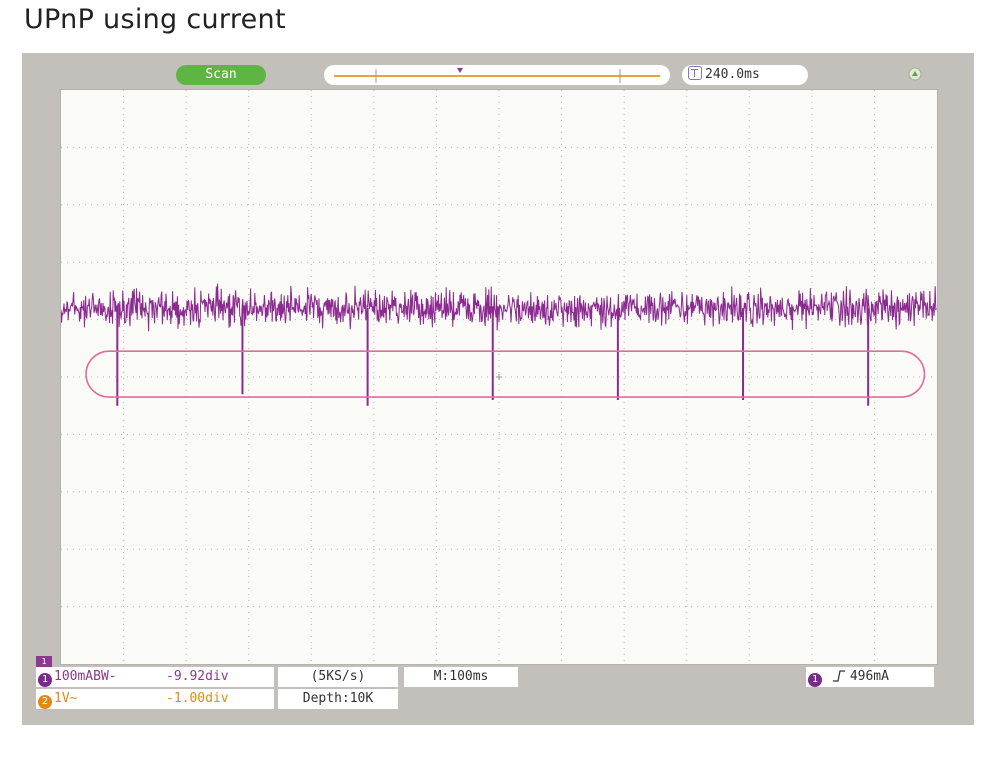  What do you see at coordinates (915, 74) in the screenshot?
I see `usb-icon` at bounding box center [915, 74].